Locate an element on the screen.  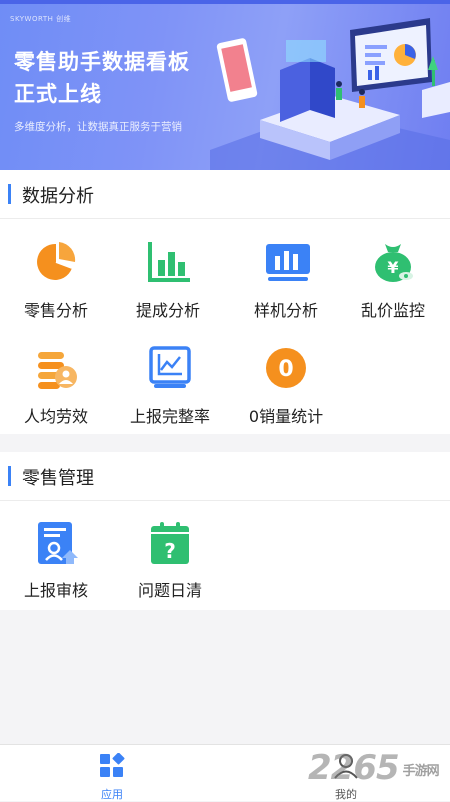
banner-subtitle: 多维度分析，让数据真正服务于营销 is located at coordinates (98, 127).